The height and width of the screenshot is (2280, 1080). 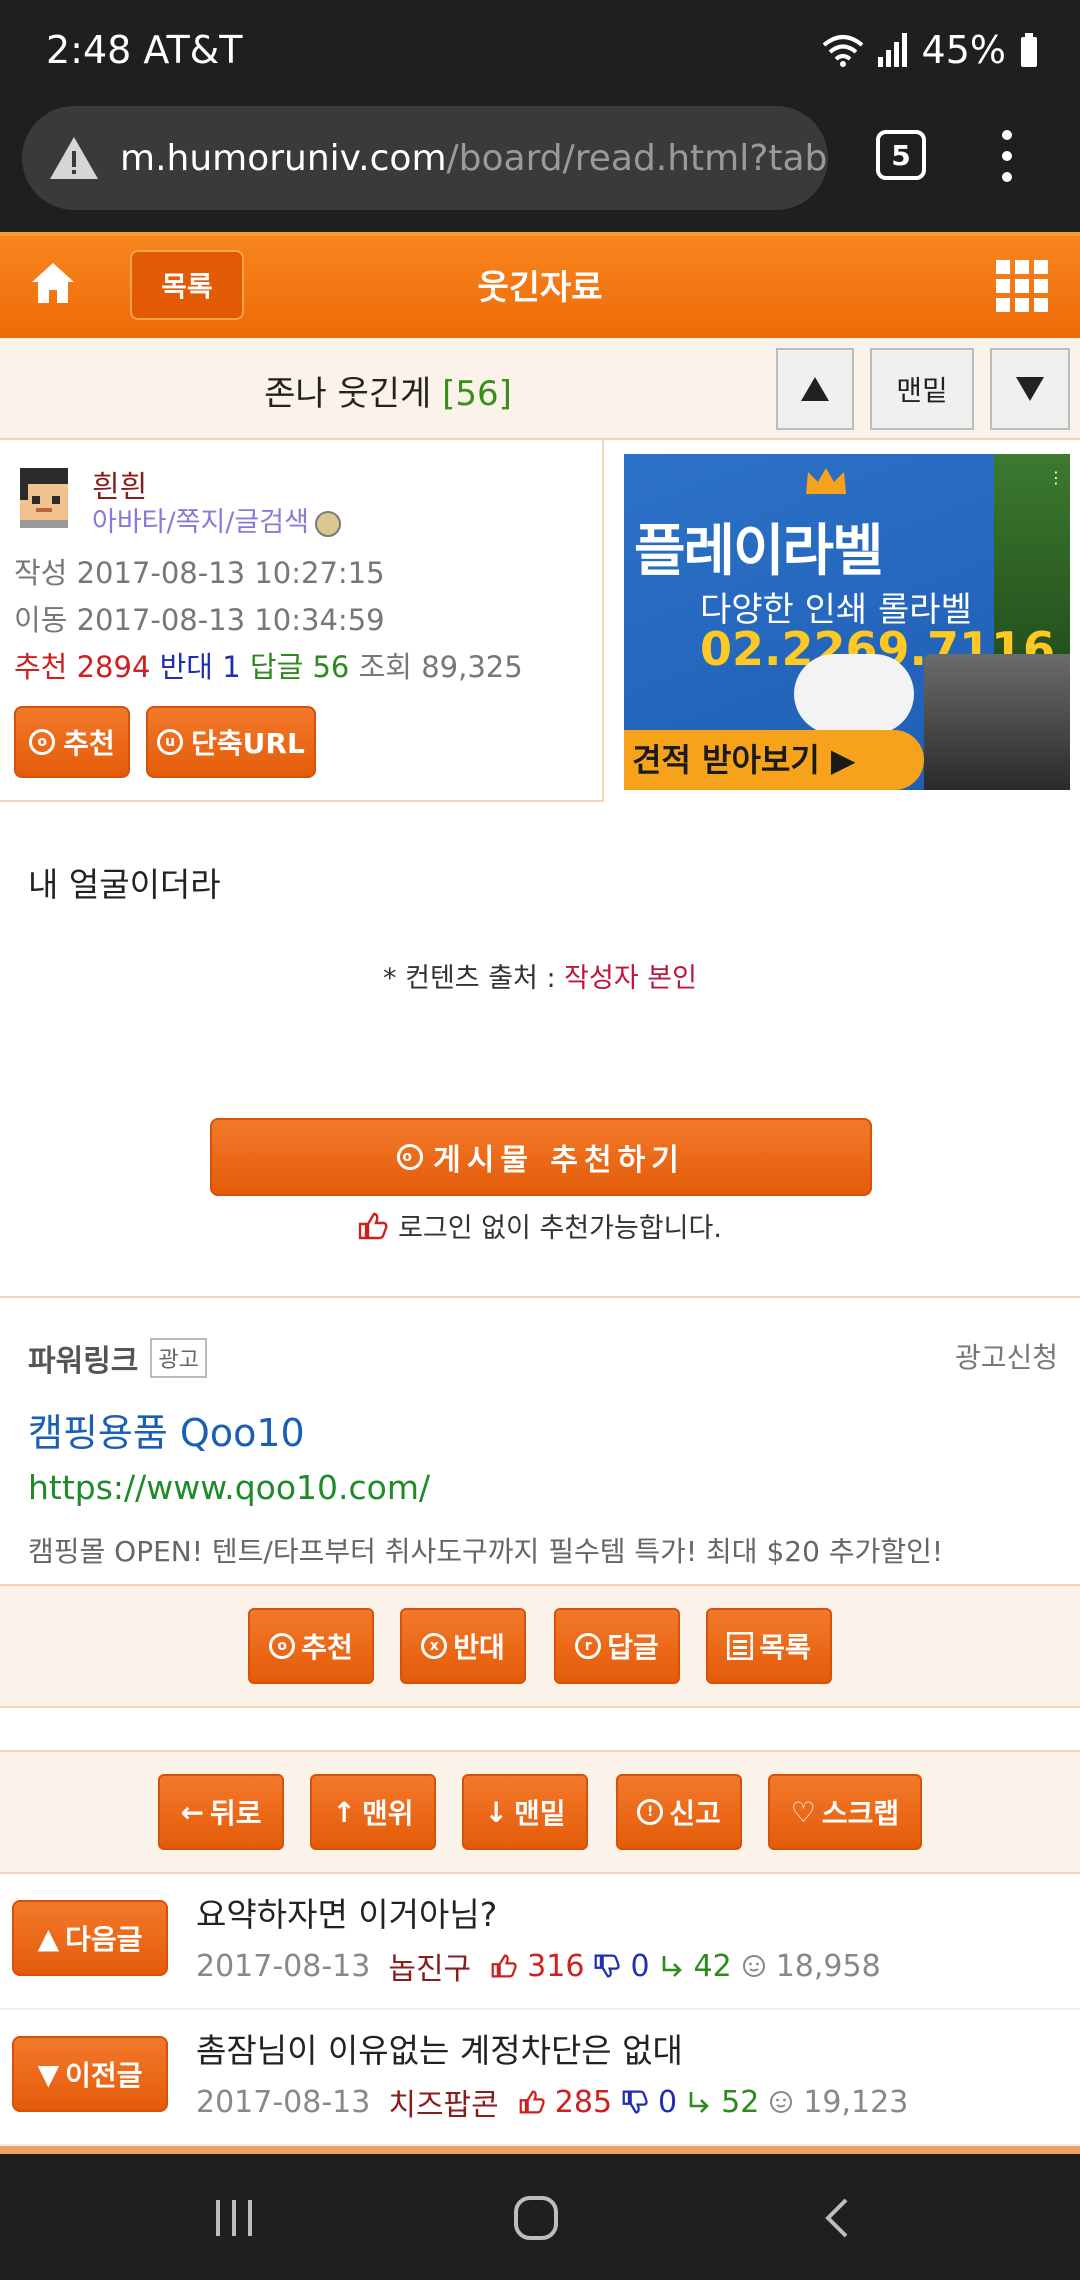 What do you see at coordinates (540, 2150) in the screenshot?
I see `footer-strip` at bounding box center [540, 2150].